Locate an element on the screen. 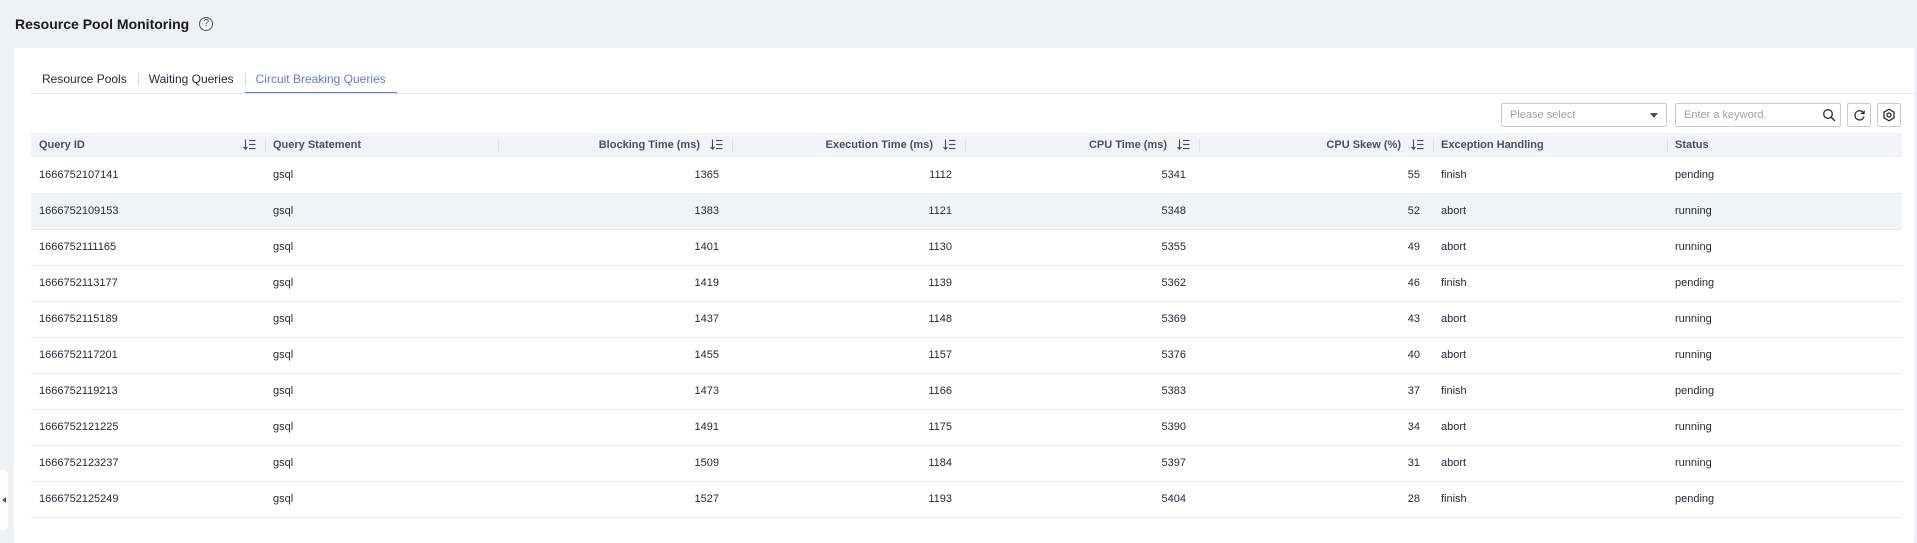  settings-button is located at coordinates (1889, 115).